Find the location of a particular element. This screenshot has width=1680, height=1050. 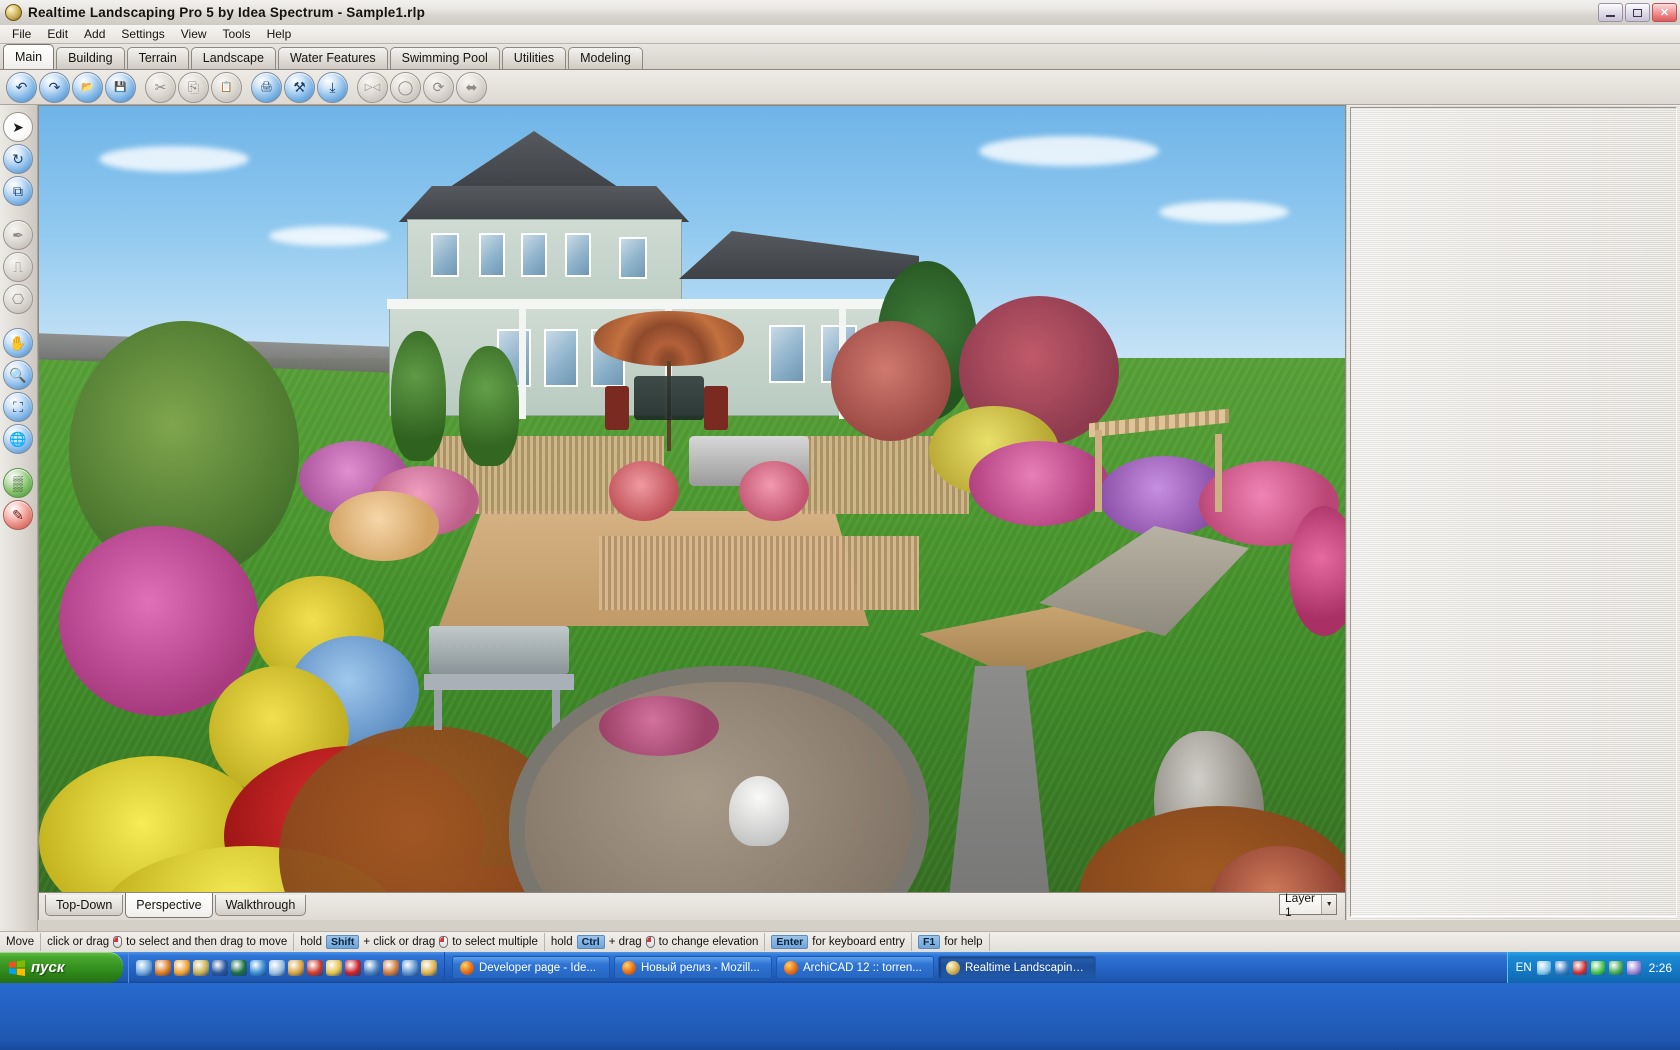

app-globe-icon is located at coordinates (953, 967).